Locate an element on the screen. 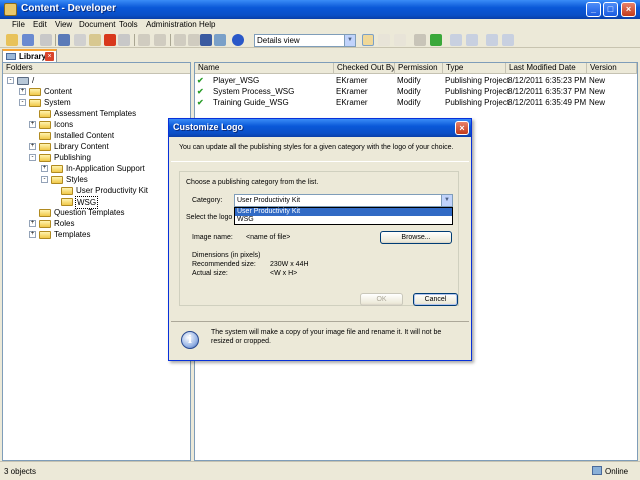 Image resolution: width=640 pixels, height=480 pixels. column-header-version: Version is located at coordinates (612, 68).